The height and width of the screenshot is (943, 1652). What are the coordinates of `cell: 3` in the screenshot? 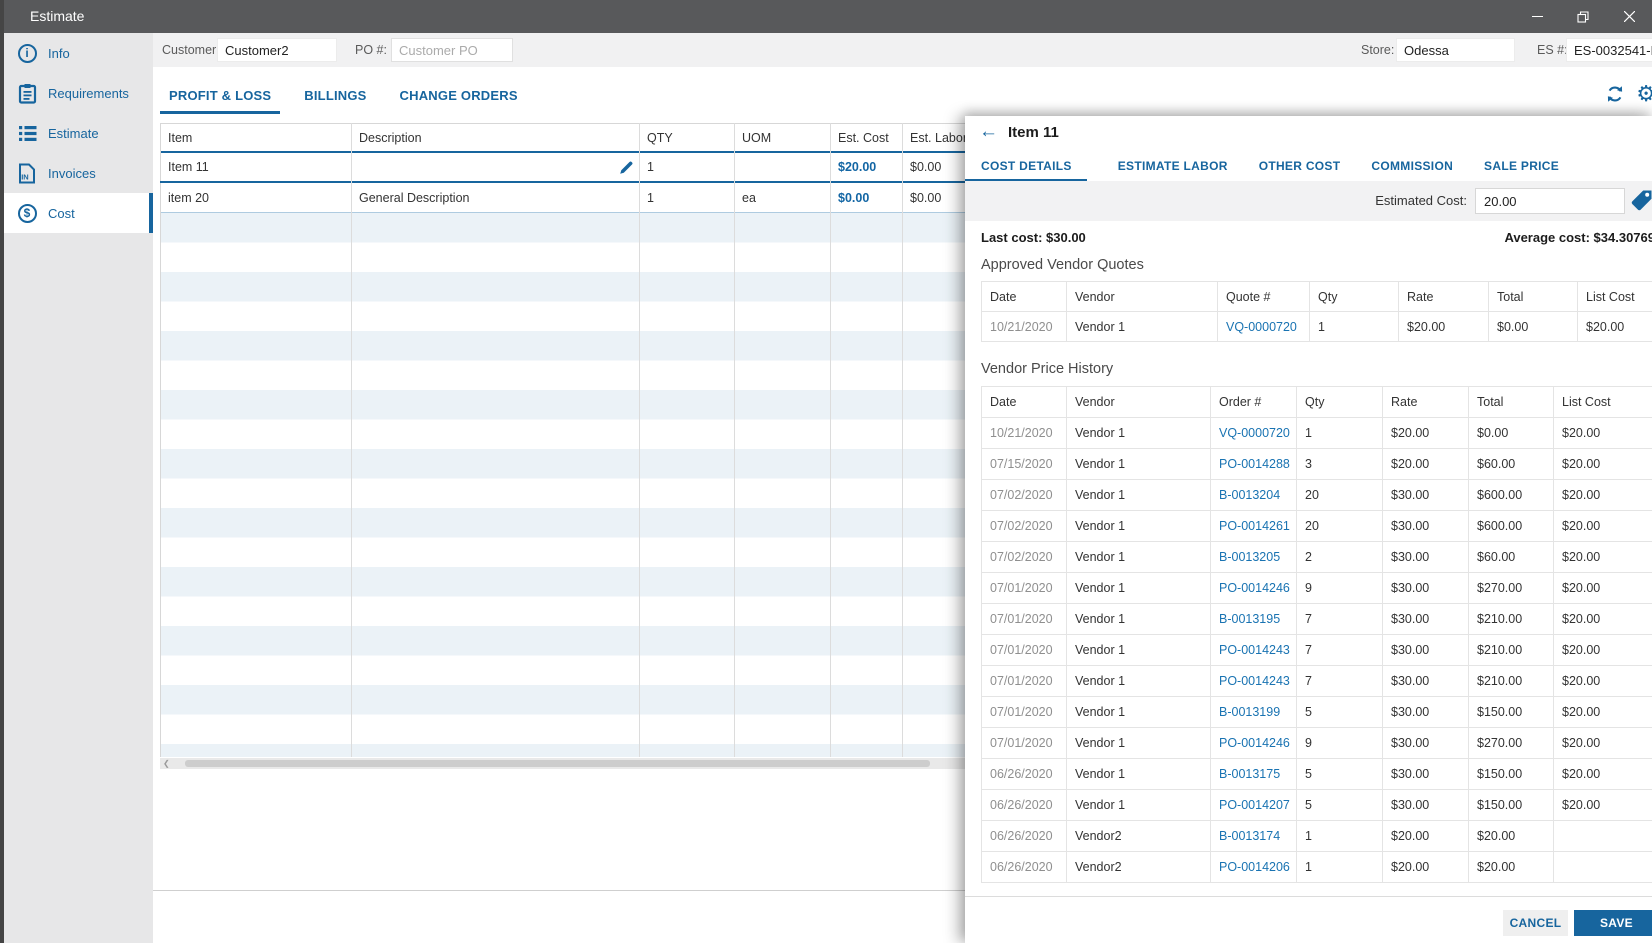 It's located at (1339, 464).